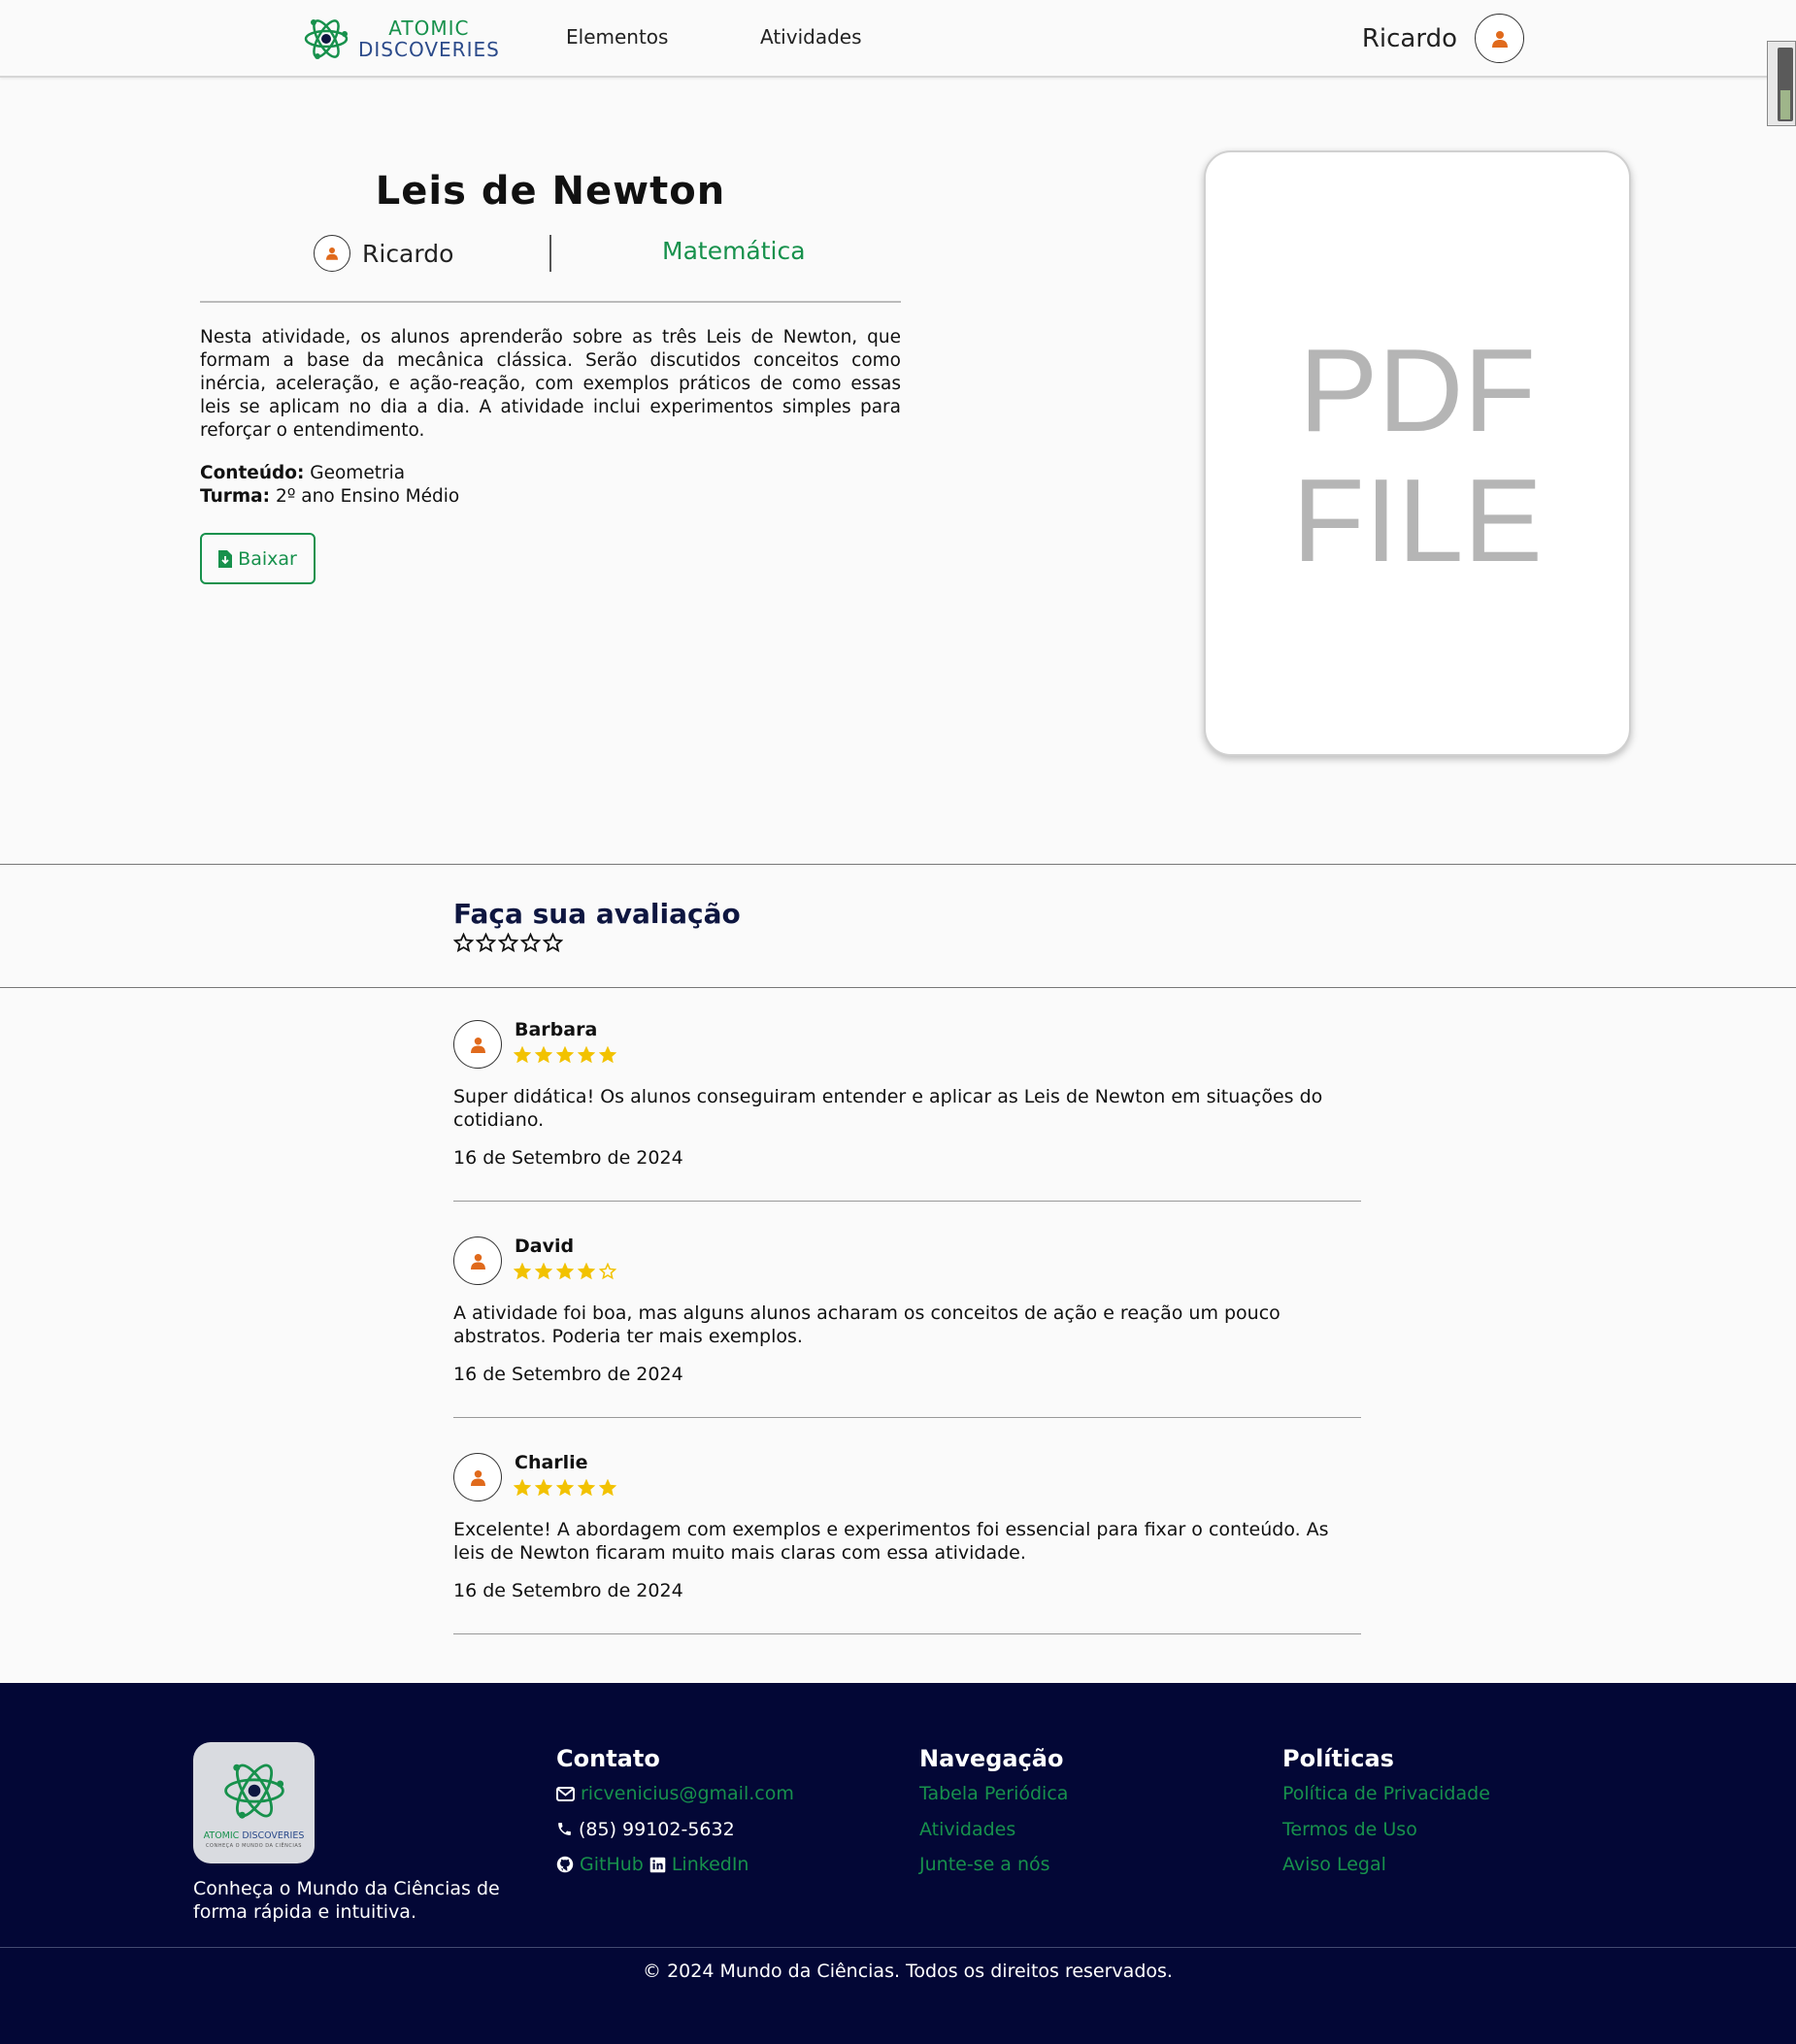 The height and width of the screenshot is (2044, 1796). I want to click on content-label: Conteúdo:, so click(252, 473).